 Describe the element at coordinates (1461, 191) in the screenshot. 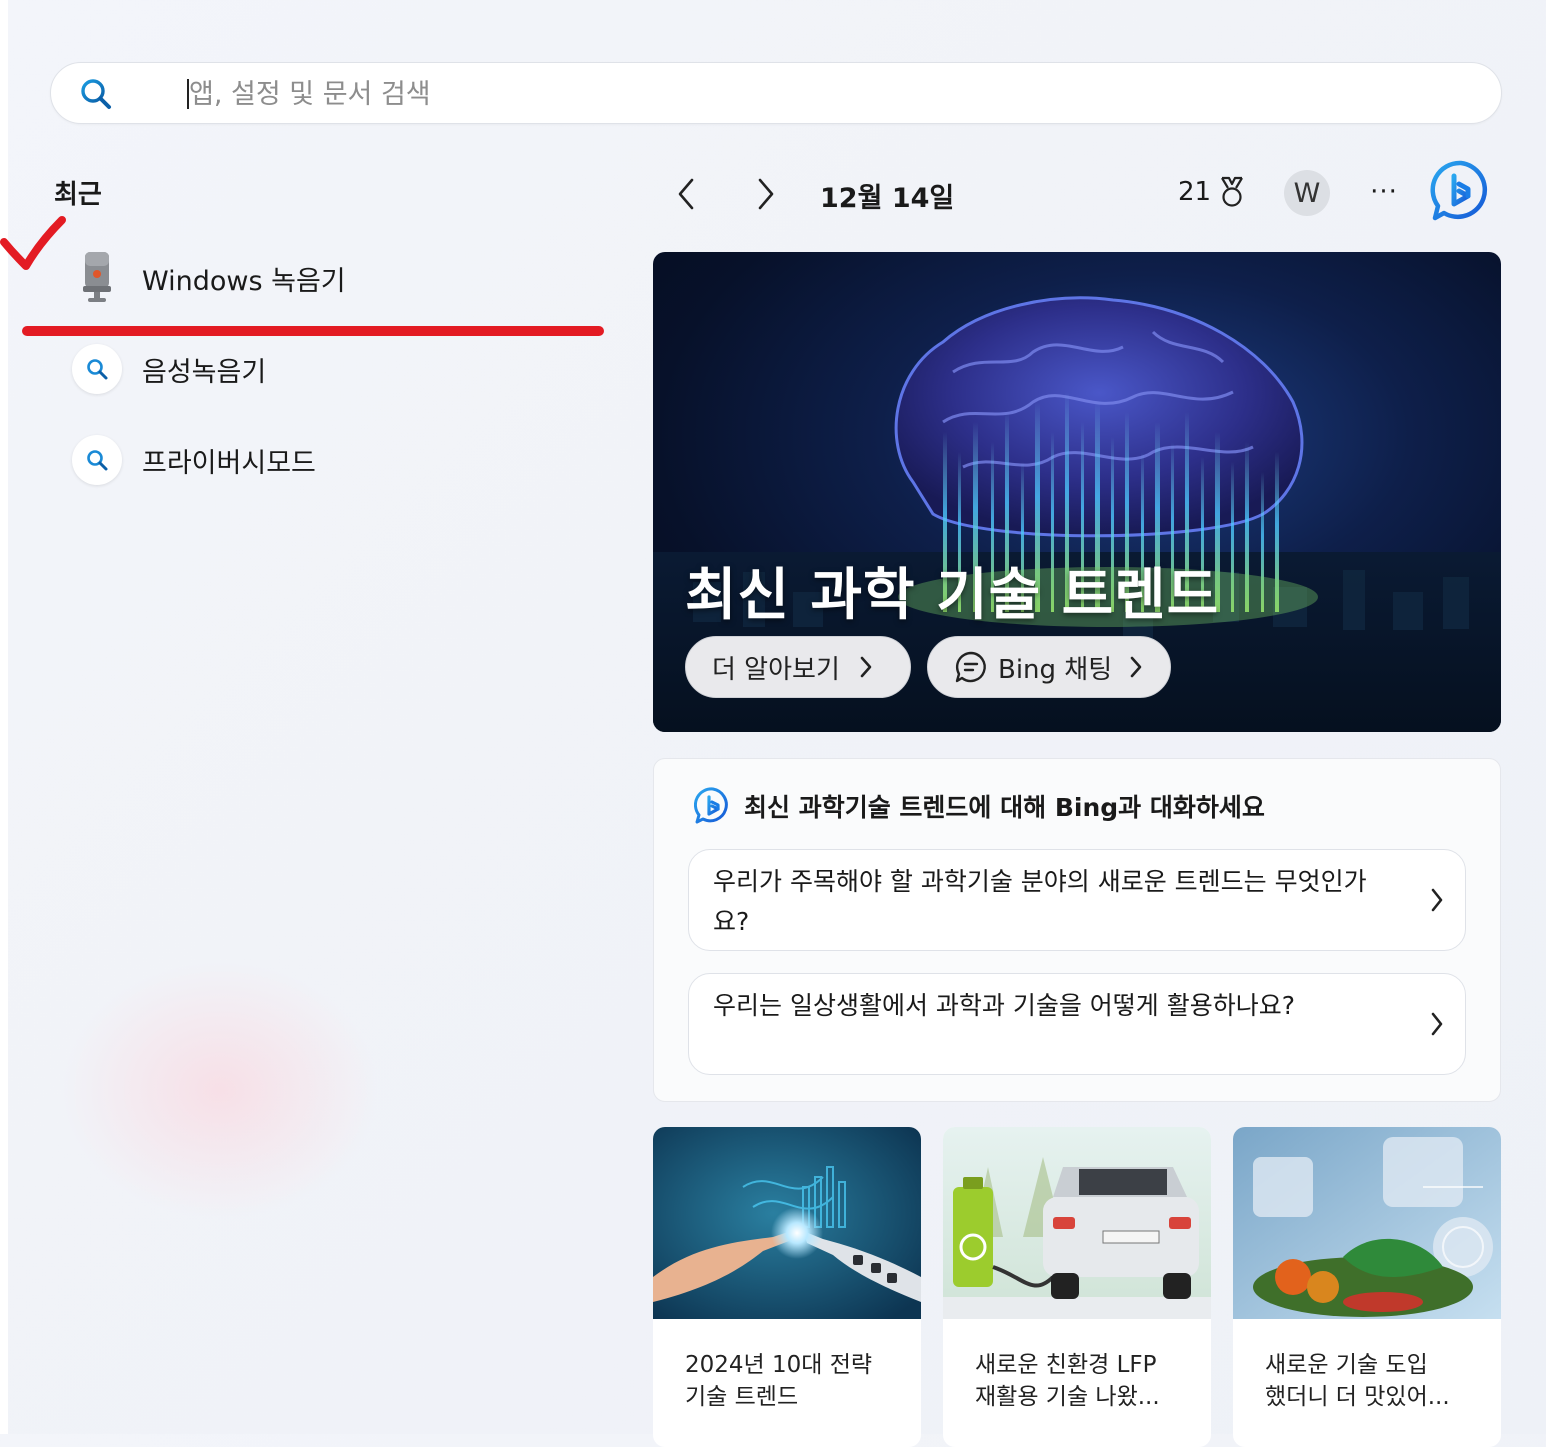

I see `bing-chat-icon` at that location.